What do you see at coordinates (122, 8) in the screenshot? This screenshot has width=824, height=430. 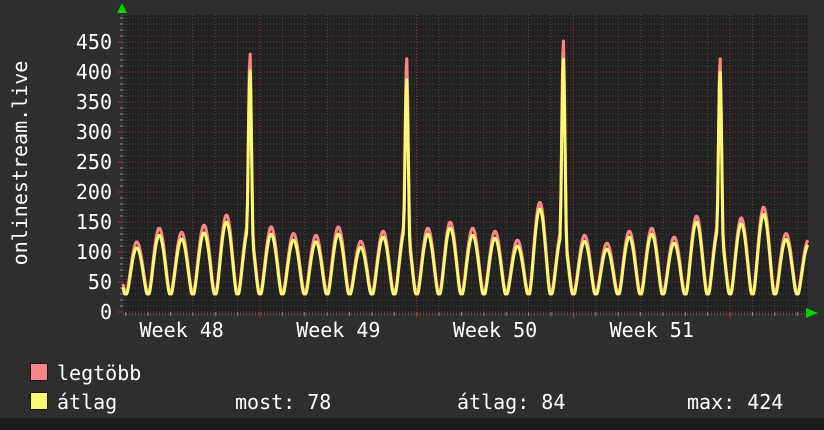 I see `y-axis-arrow-icon` at bounding box center [122, 8].